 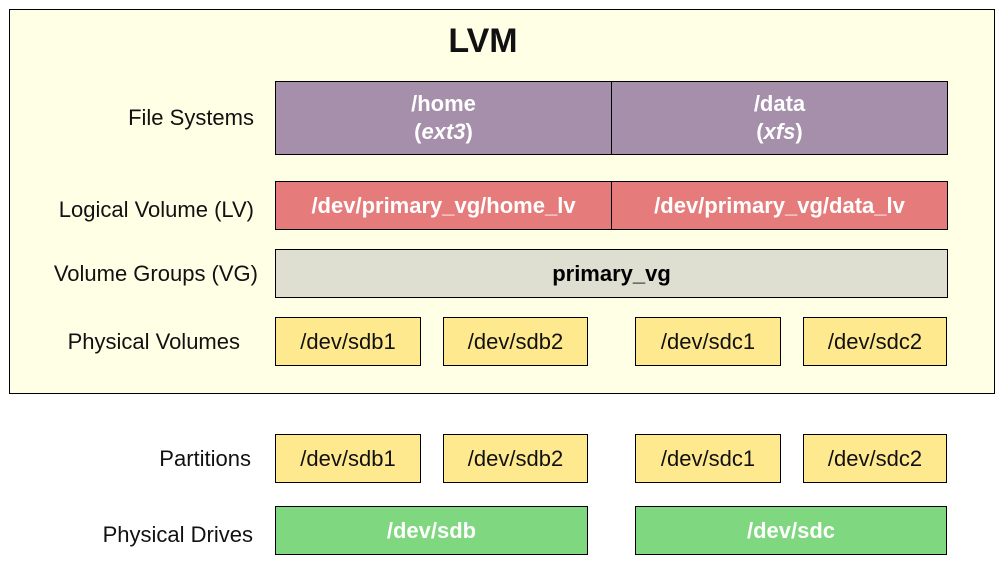 What do you see at coordinates (875, 341) in the screenshot?
I see `physical-volume-sdc2: /dev/sdc2` at bounding box center [875, 341].